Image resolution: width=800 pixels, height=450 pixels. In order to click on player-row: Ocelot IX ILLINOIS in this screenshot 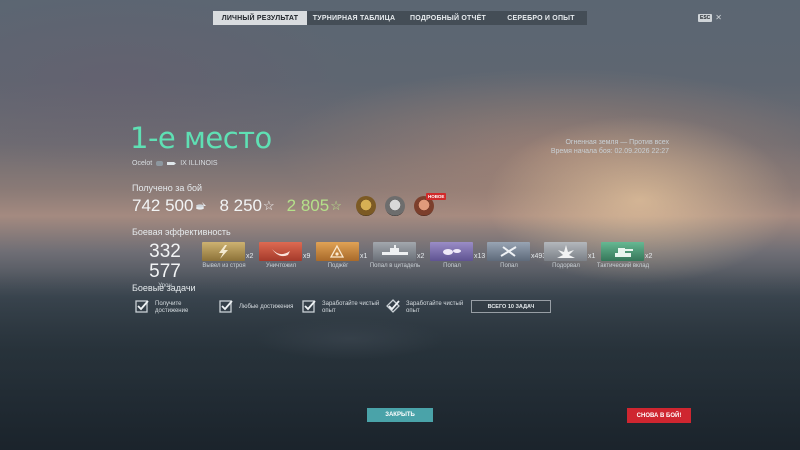, I will do `click(175, 163)`.